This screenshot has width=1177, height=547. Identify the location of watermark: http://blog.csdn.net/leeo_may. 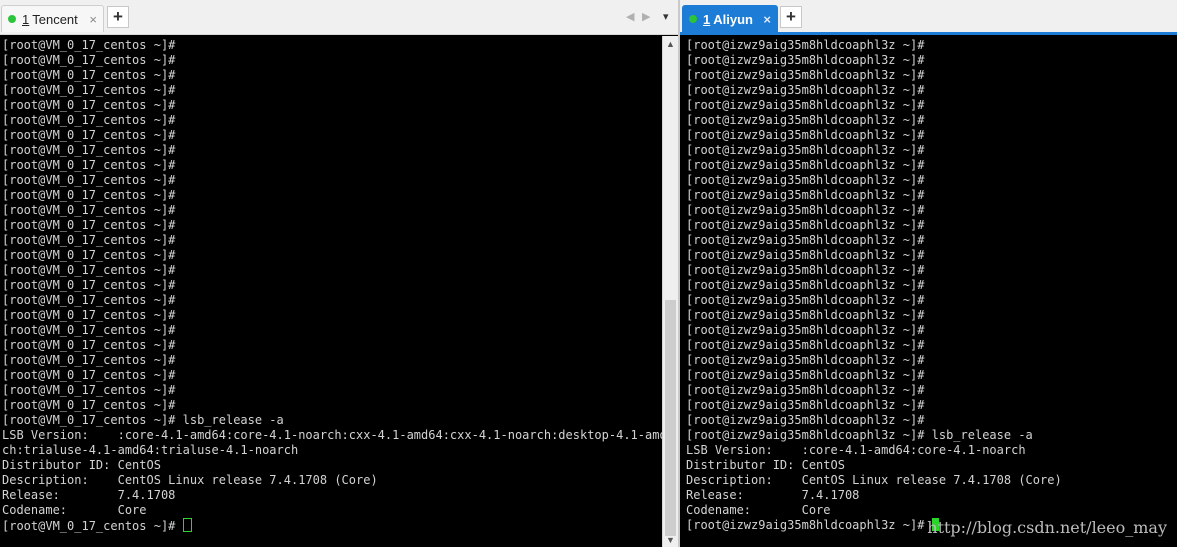
(1047, 527).